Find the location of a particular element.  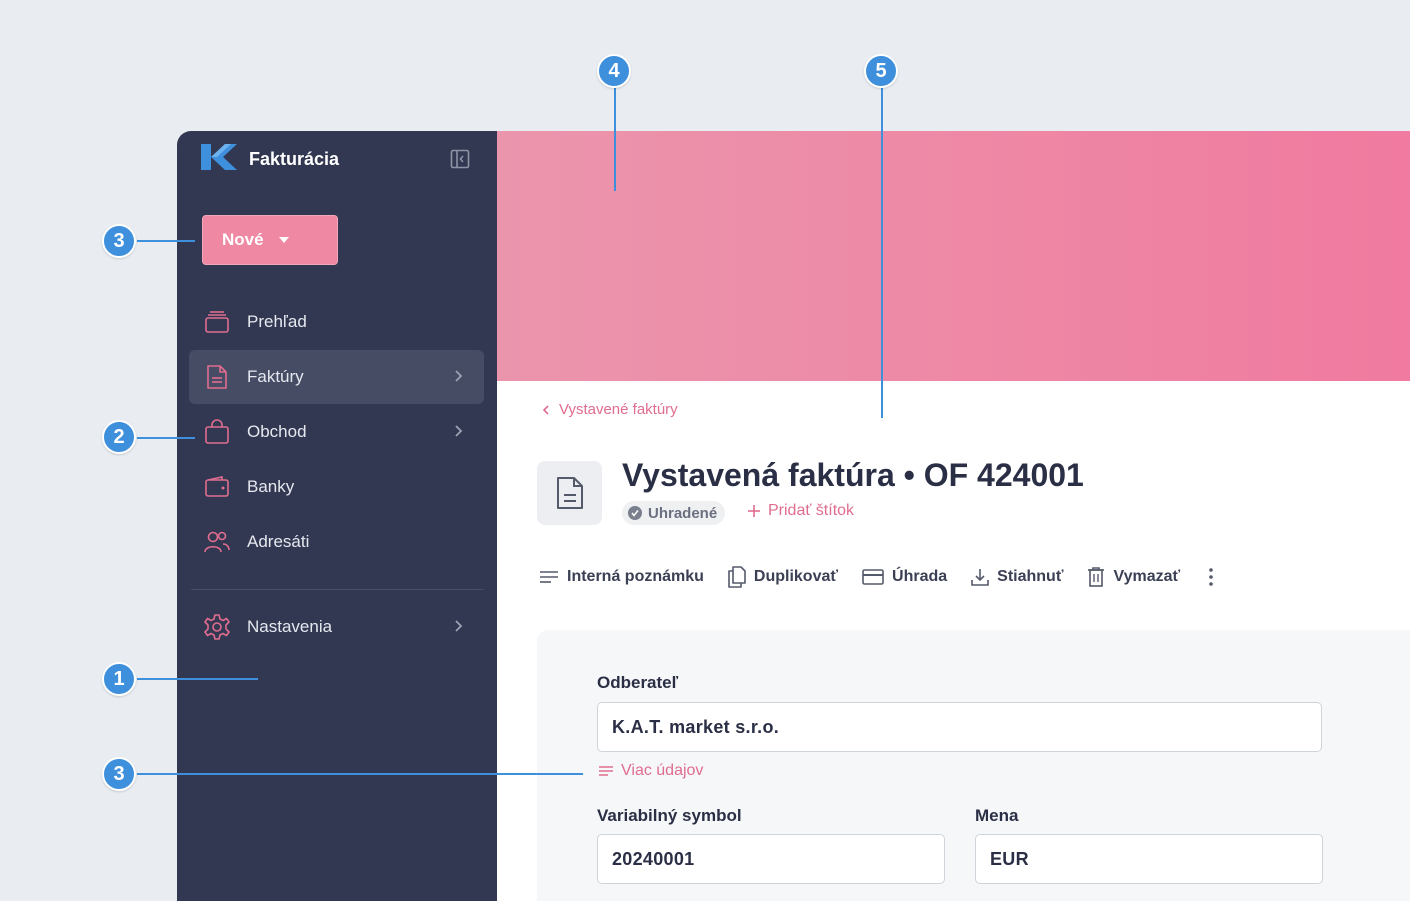

delete-label: Vymazať is located at coordinates (1147, 576).